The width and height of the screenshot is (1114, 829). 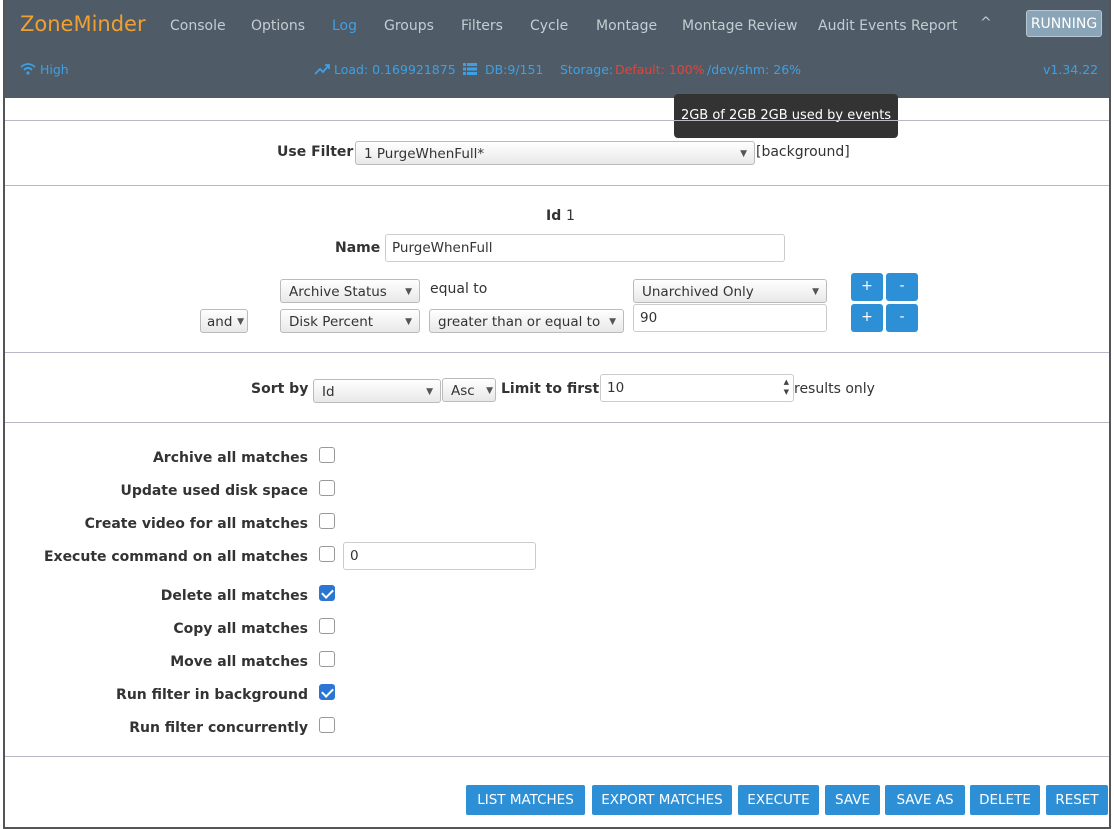 What do you see at coordinates (424, 154) in the screenshot?
I see `filter-select-value: 1 PurgeWhenFull*` at bounding box center [424, 154].